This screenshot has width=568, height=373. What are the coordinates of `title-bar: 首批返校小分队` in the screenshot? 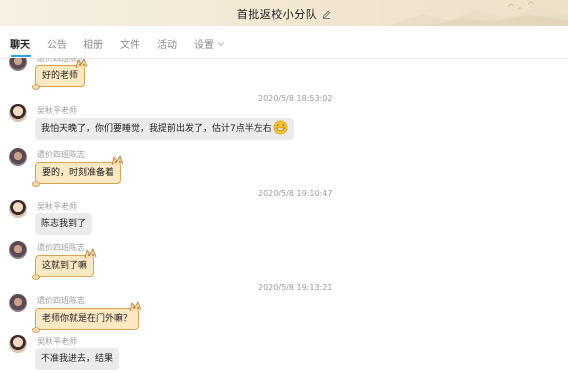 It's located at (284, 13).